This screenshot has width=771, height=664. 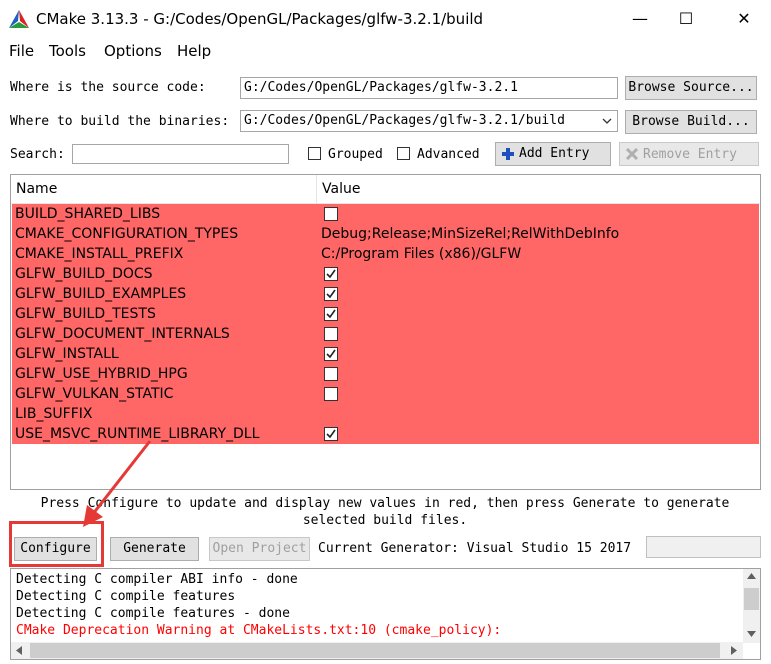 I want to click on table-row: GLFW_USE_HYBRID_HPG, so click(x=385, y=374).